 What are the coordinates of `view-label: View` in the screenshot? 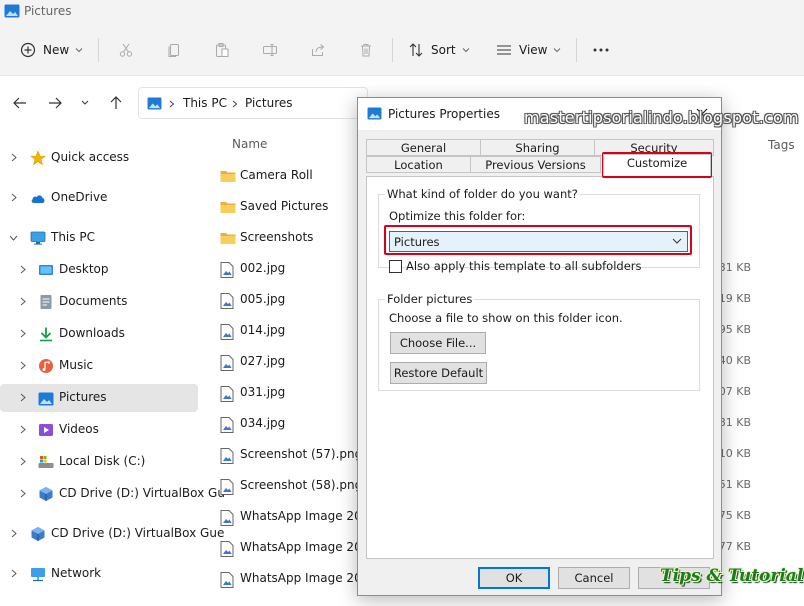 It's located at (533, 50).